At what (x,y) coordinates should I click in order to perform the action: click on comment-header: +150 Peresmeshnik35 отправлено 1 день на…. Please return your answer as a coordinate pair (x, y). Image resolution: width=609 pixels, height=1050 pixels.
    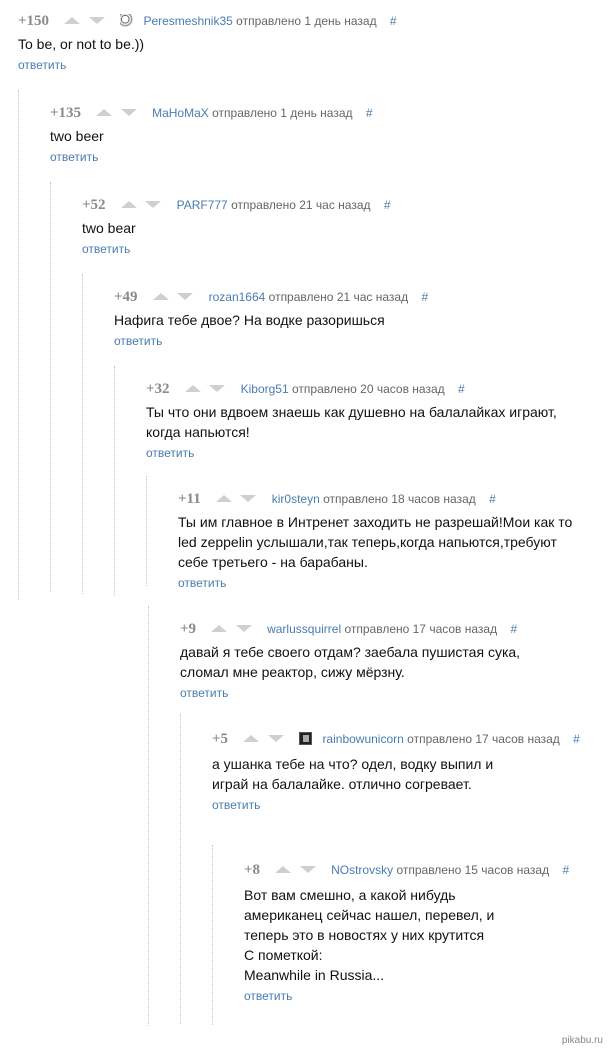
    Looking at the image, I should click on (313, 21).